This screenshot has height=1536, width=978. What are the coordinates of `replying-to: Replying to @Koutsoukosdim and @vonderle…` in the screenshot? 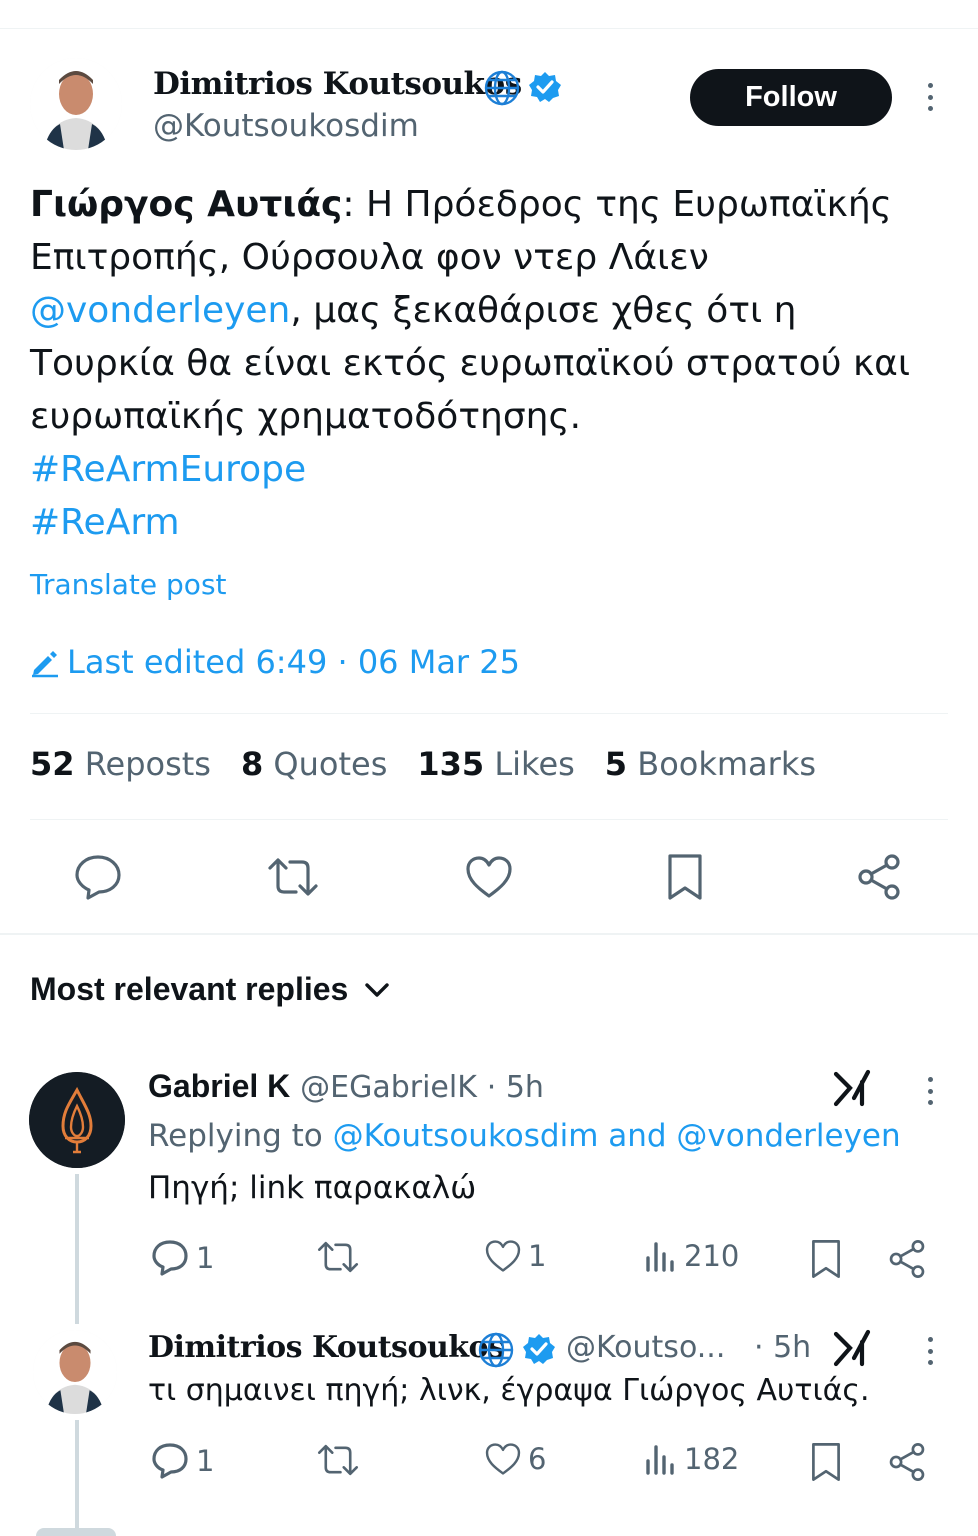 It's located at (524, 1136).